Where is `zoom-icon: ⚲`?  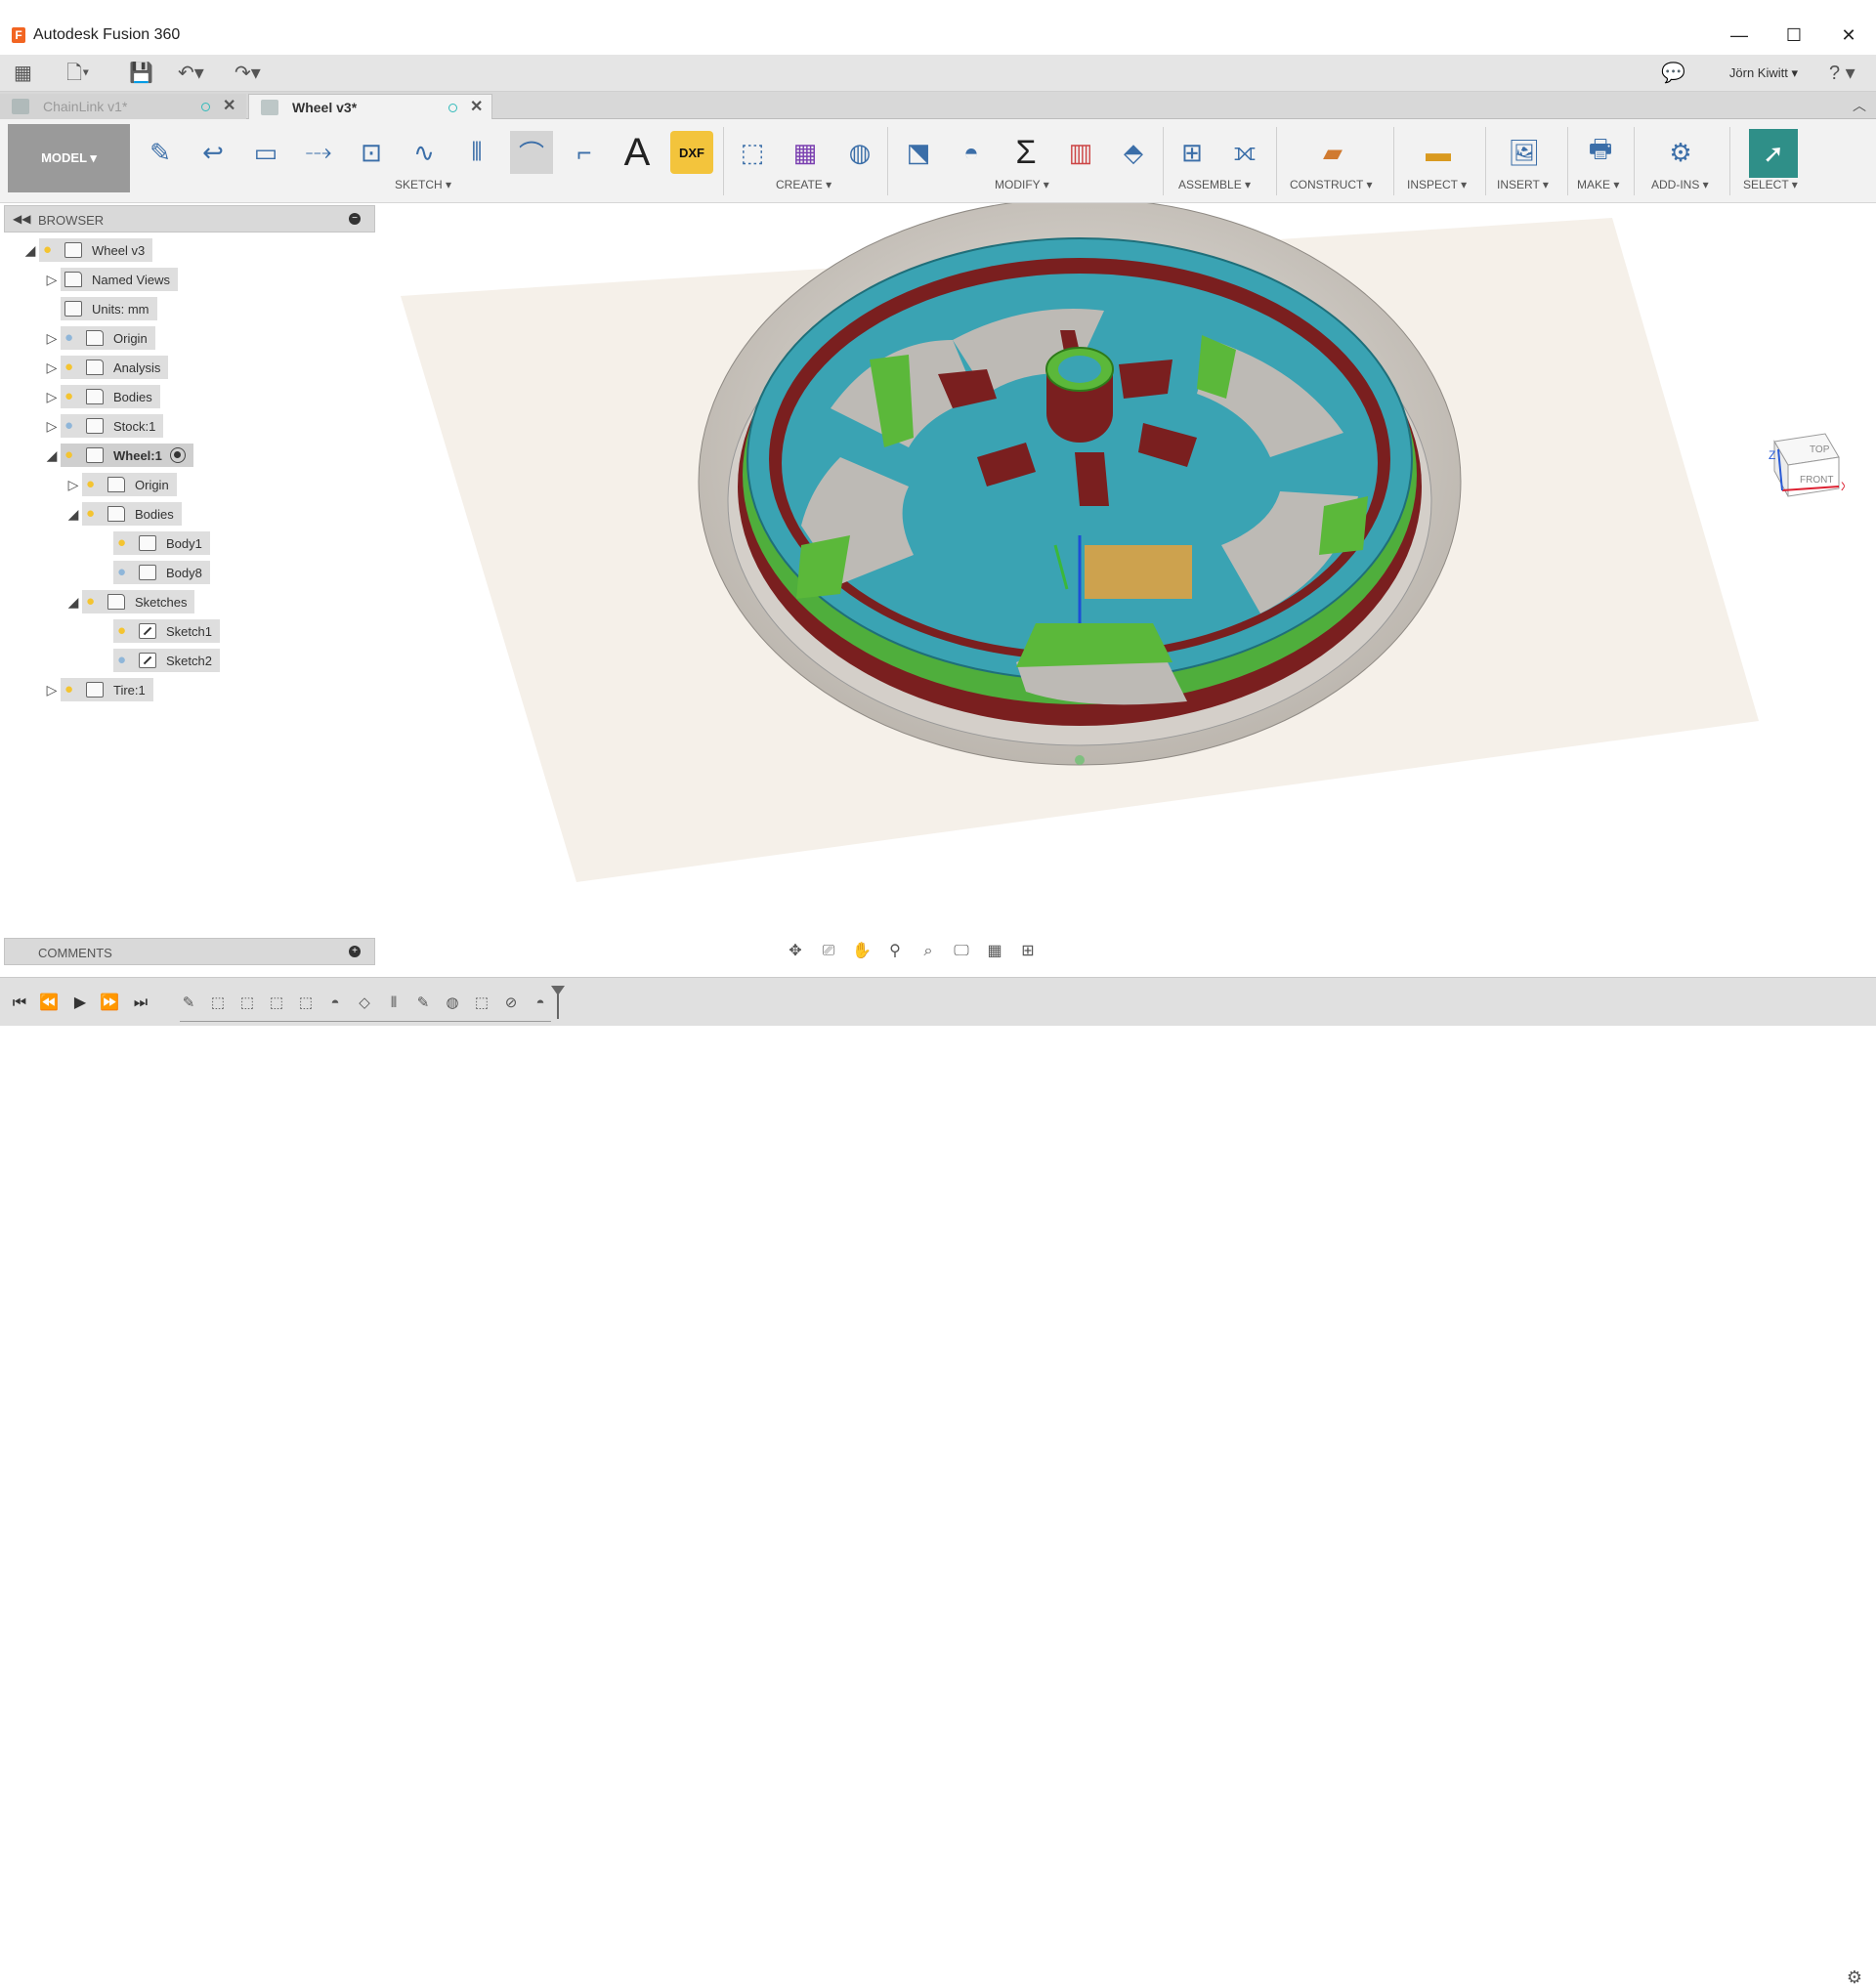
zoom-icon: ⚲ is located at coordinates (895, 951).